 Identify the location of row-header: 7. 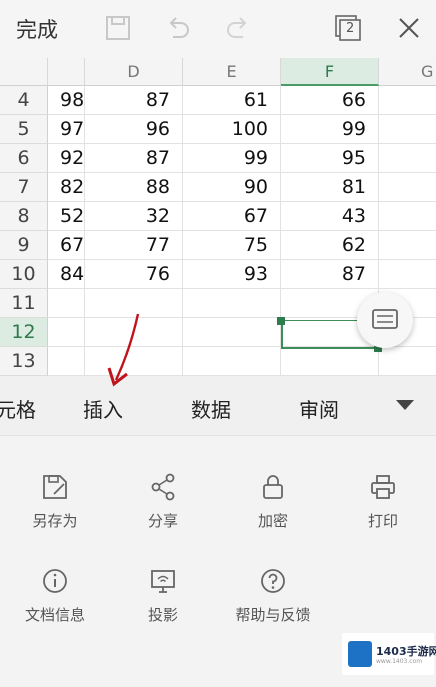
(24, 187).